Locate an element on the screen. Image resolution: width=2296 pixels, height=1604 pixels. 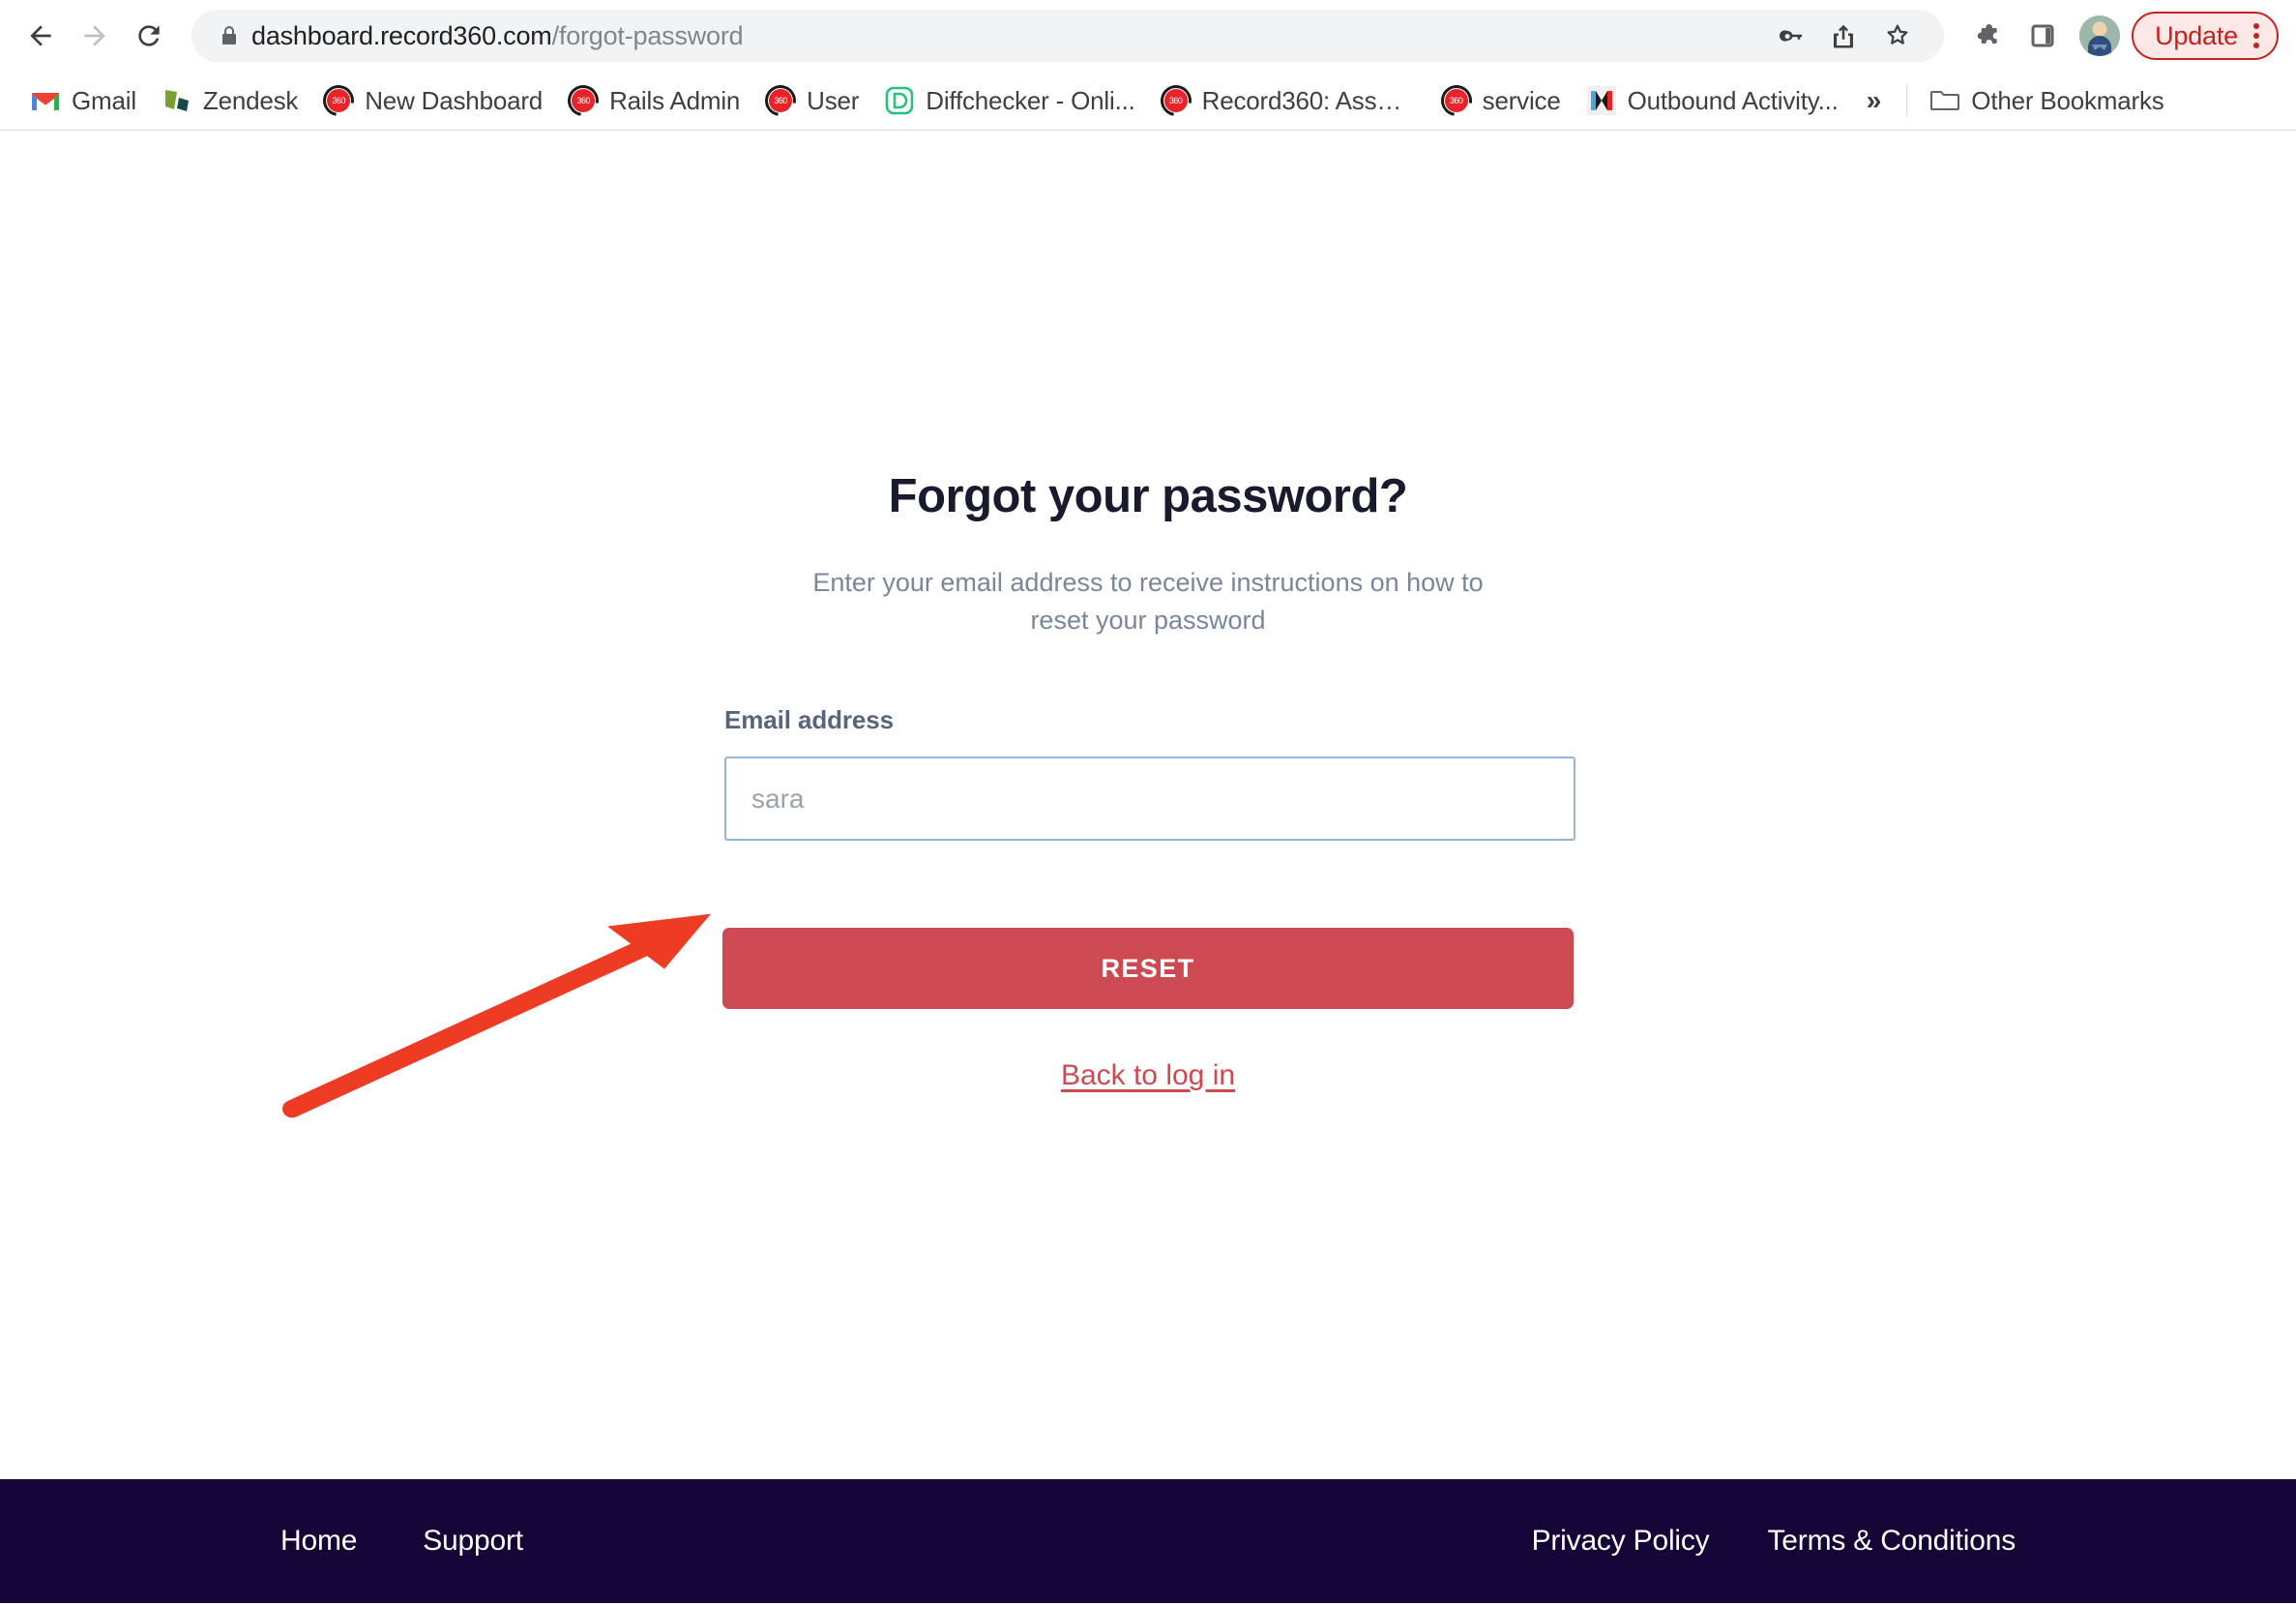
arrow-shaft is located at coordinates (479, 1023).